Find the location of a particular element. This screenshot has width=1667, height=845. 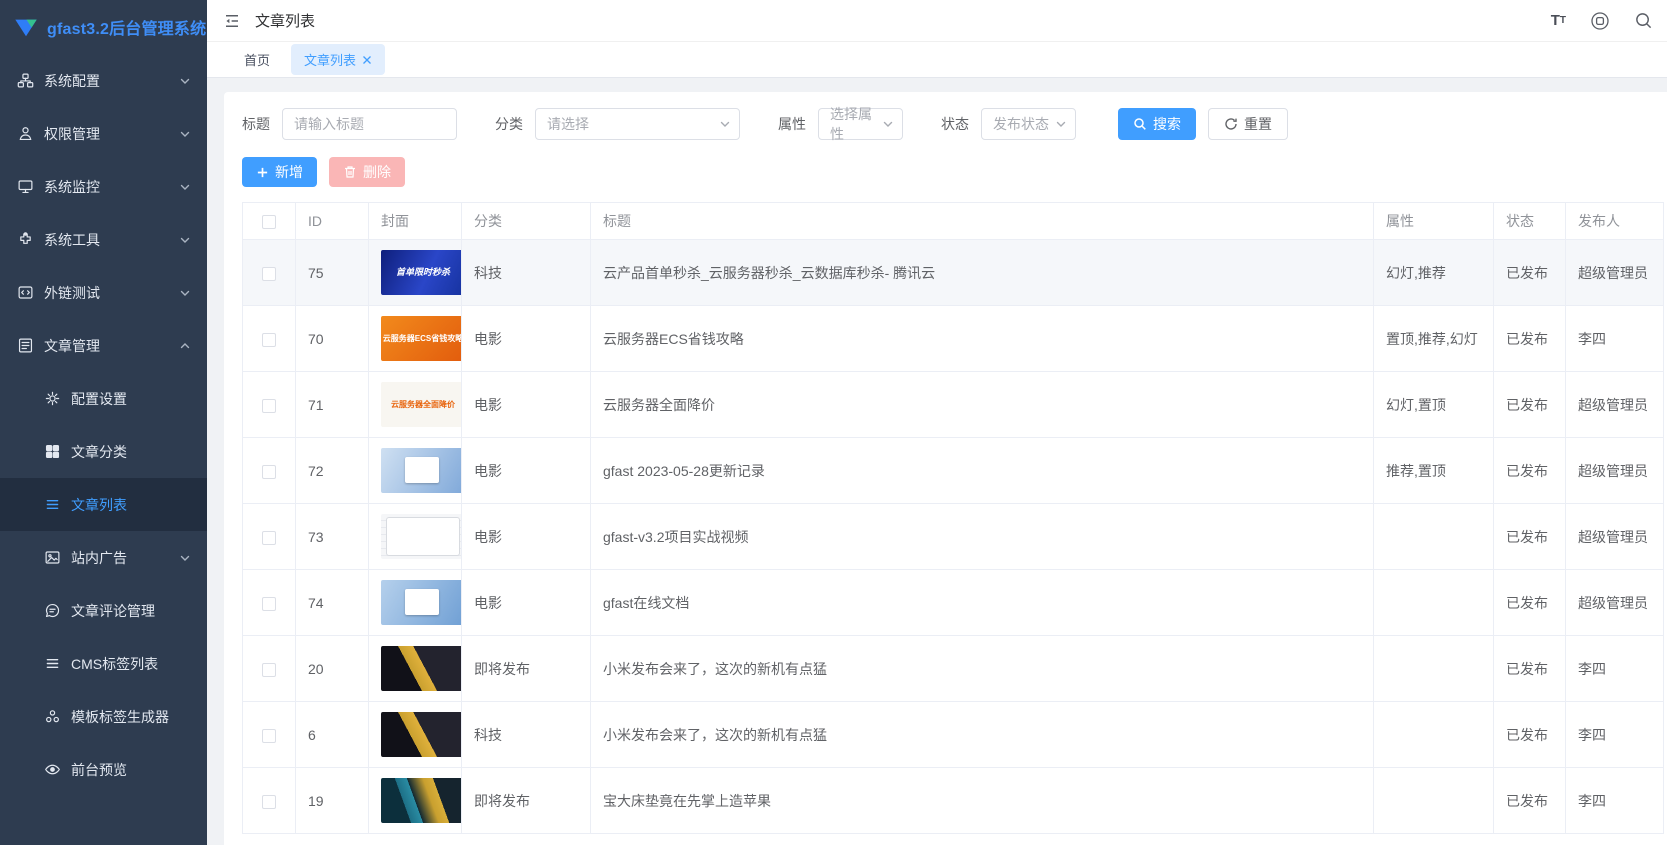

sidebar-item: 系统配置 is located at coordinates (103, 80).